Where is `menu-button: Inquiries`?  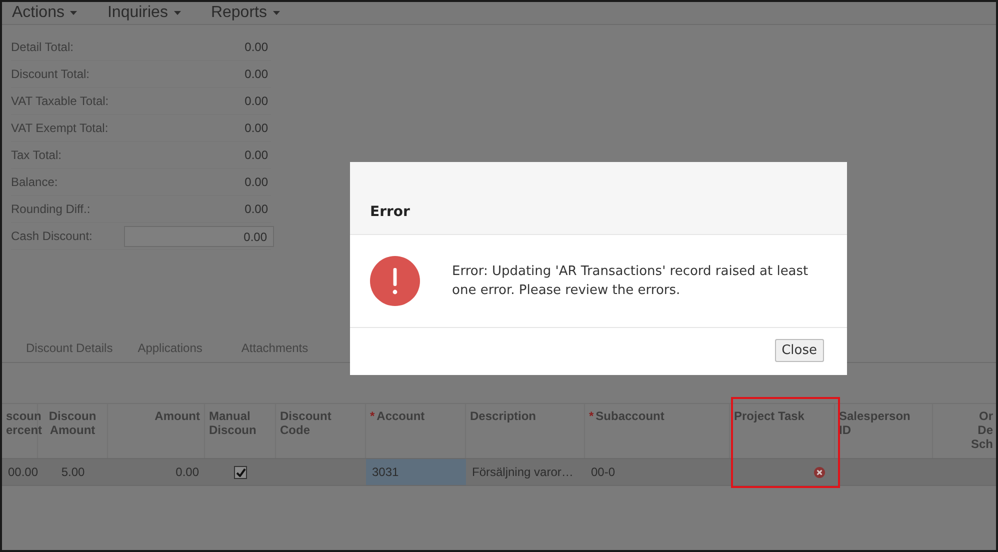
menu-button: Inquiries is located at coordinates (144, 13).